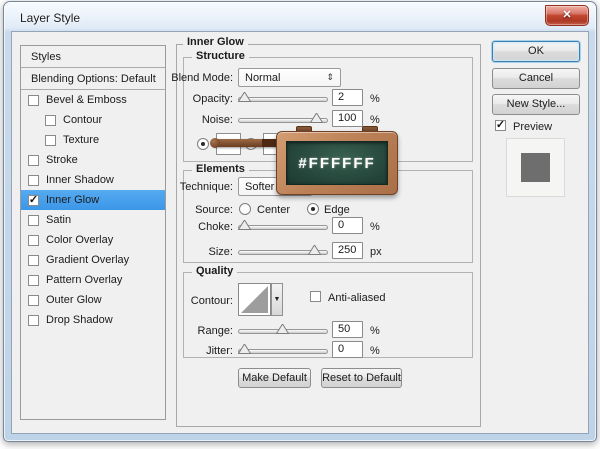 The width and height of the screenshot is (600, 449). Describe the element at coordinates (254, 299) in the screenshot. I see `contour-thumbnail` at that location.